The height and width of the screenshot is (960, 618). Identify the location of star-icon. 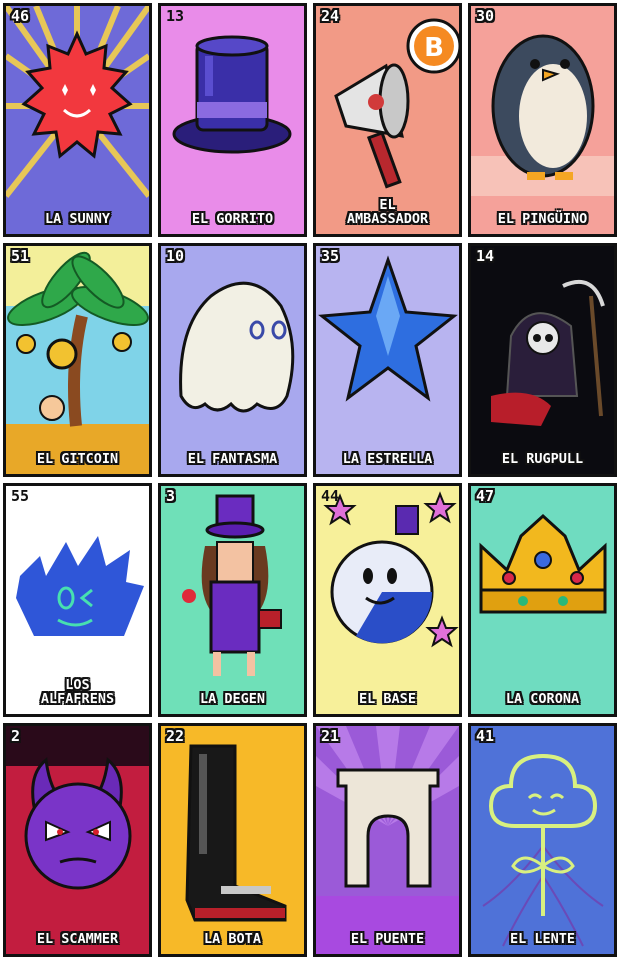
(387, 360).